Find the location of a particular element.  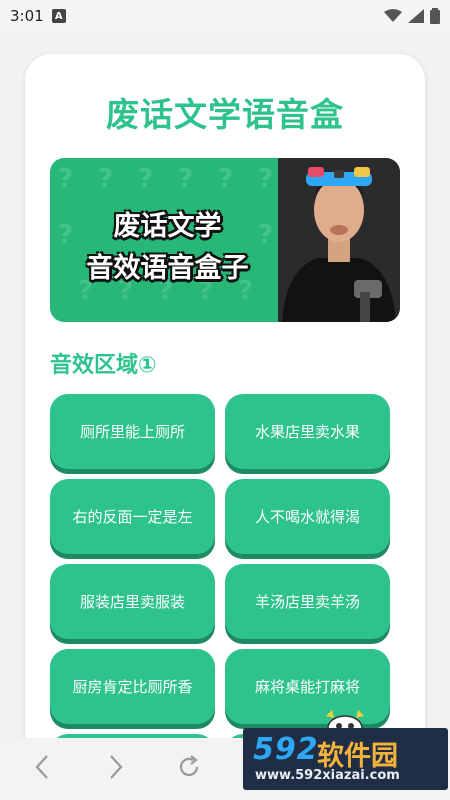

forward-icon is located at coordinates (116, 767).